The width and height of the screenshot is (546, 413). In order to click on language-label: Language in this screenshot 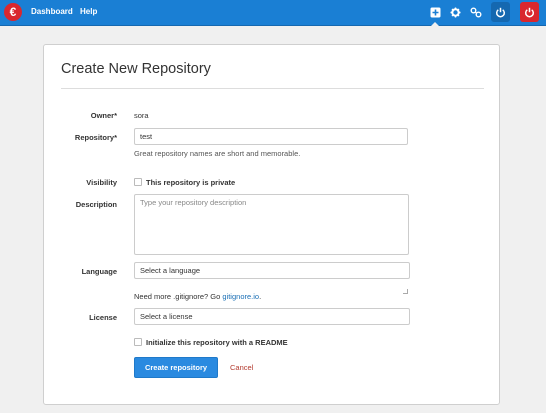, I will do `click(99, 271)`.